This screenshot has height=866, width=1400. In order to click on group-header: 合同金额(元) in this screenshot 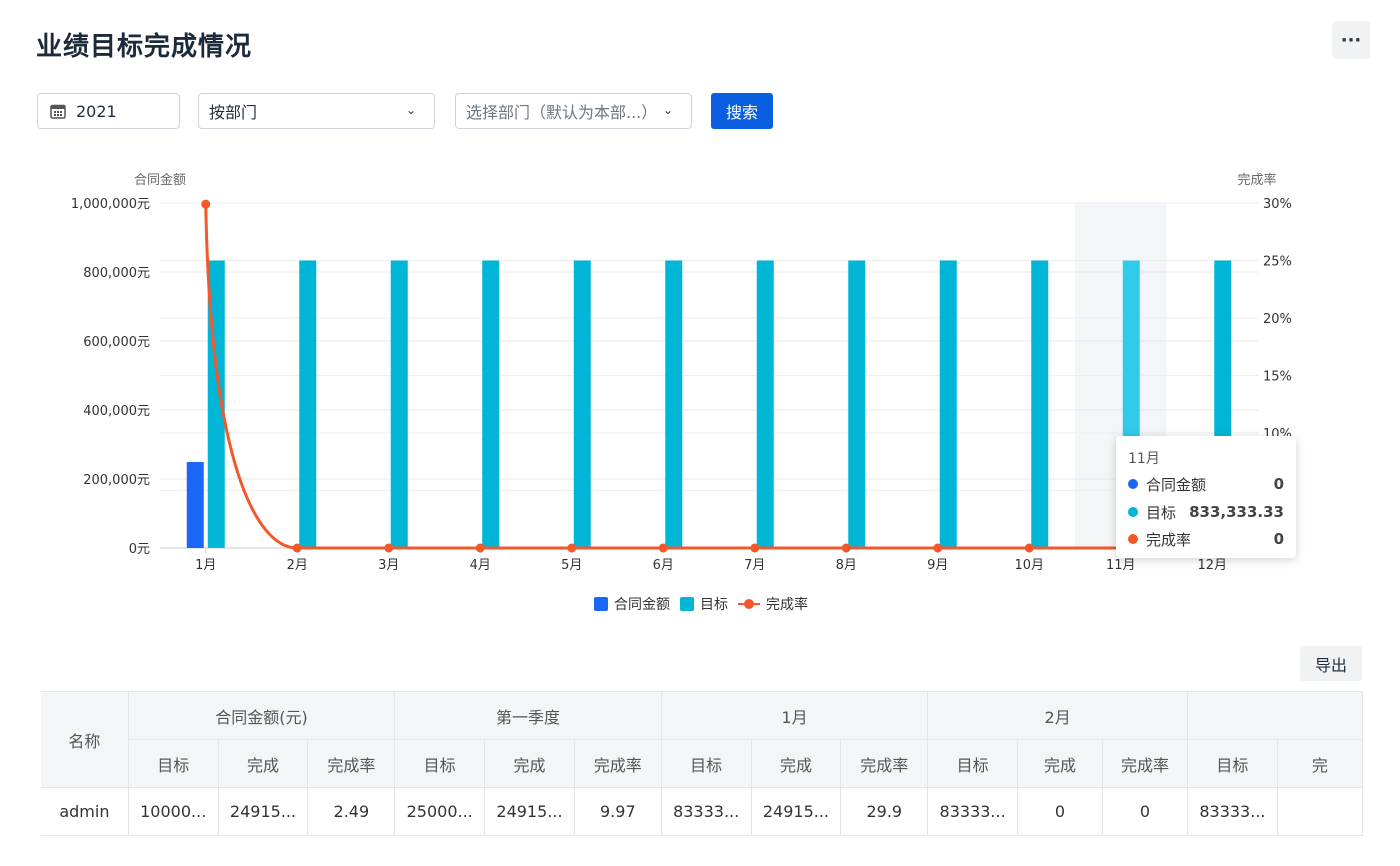, I will do `click(262, 715)`.